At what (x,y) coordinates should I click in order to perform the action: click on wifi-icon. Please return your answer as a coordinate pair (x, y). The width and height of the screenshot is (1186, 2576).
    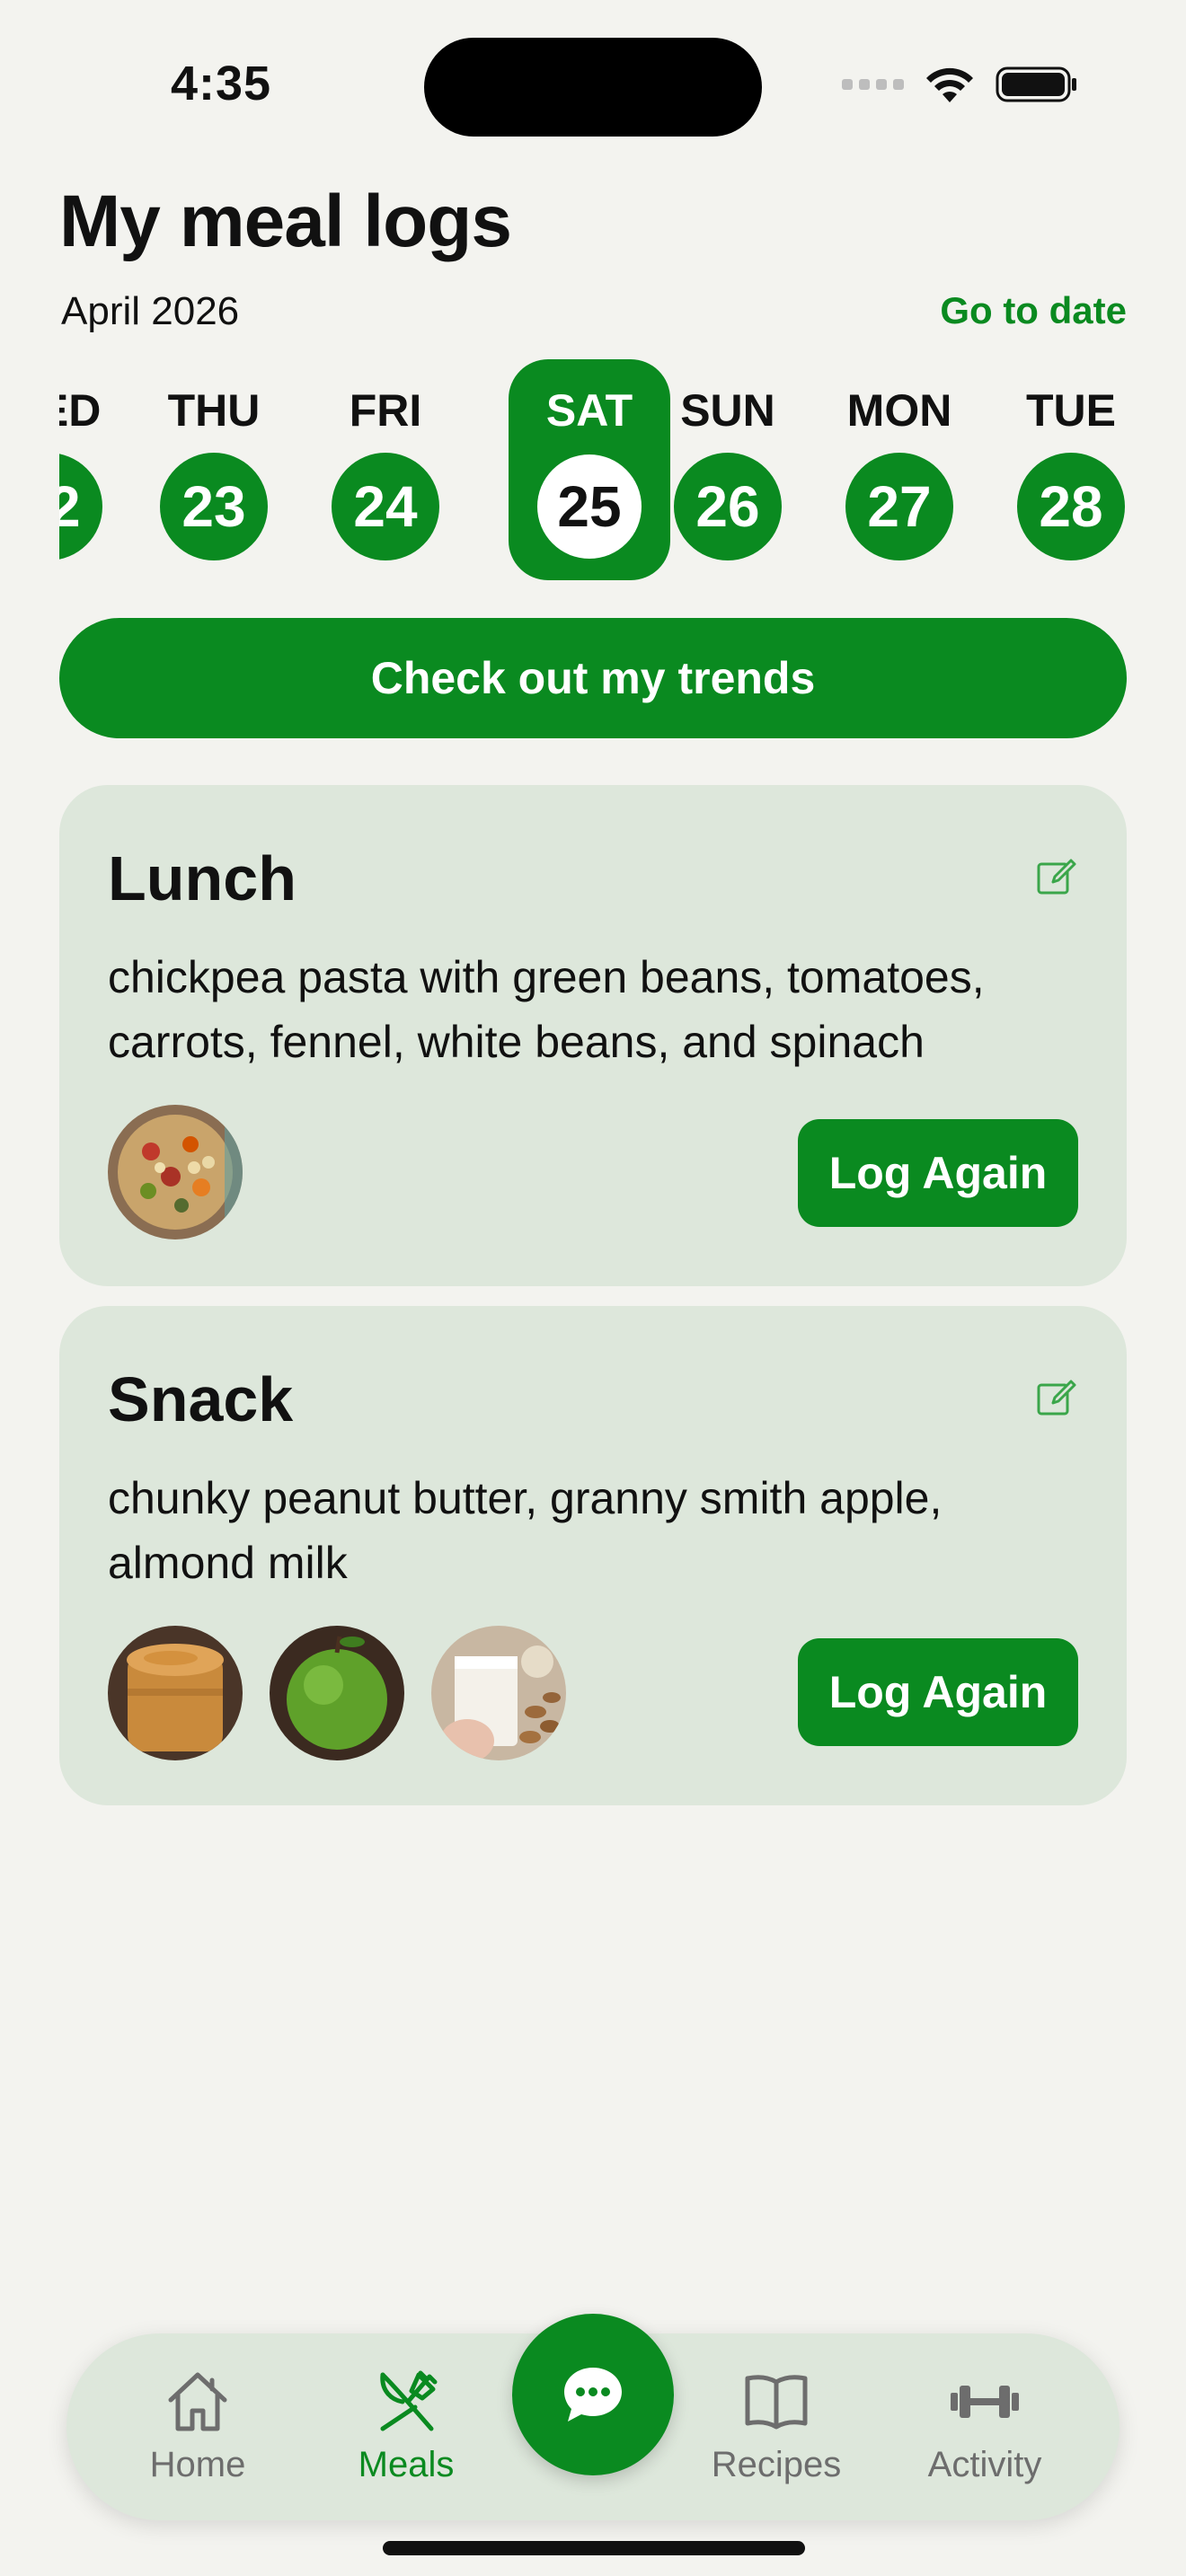
    Looking at the image, I should click on (949, 84).